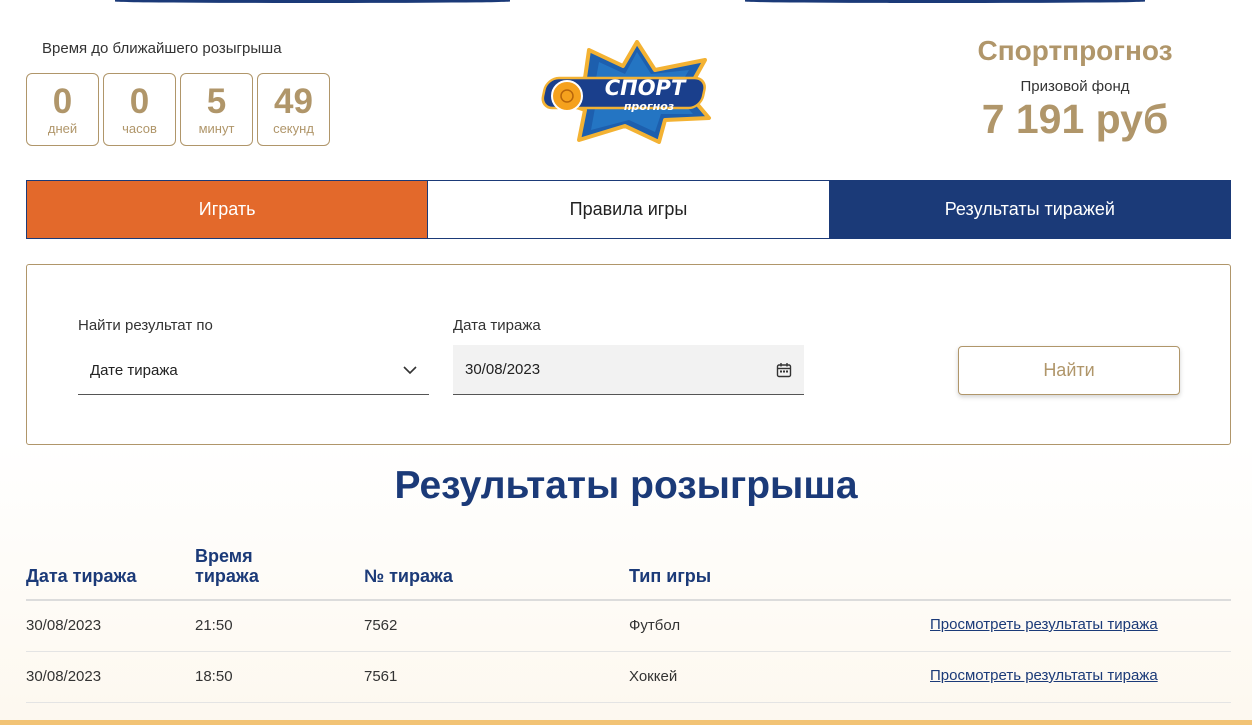 The height and width of the screenshot is (725, 1252). What do you see at coordinates (293, 128) in the screenshot?
I see `countdown-unit: секунд` at bounding box center [293, 128].